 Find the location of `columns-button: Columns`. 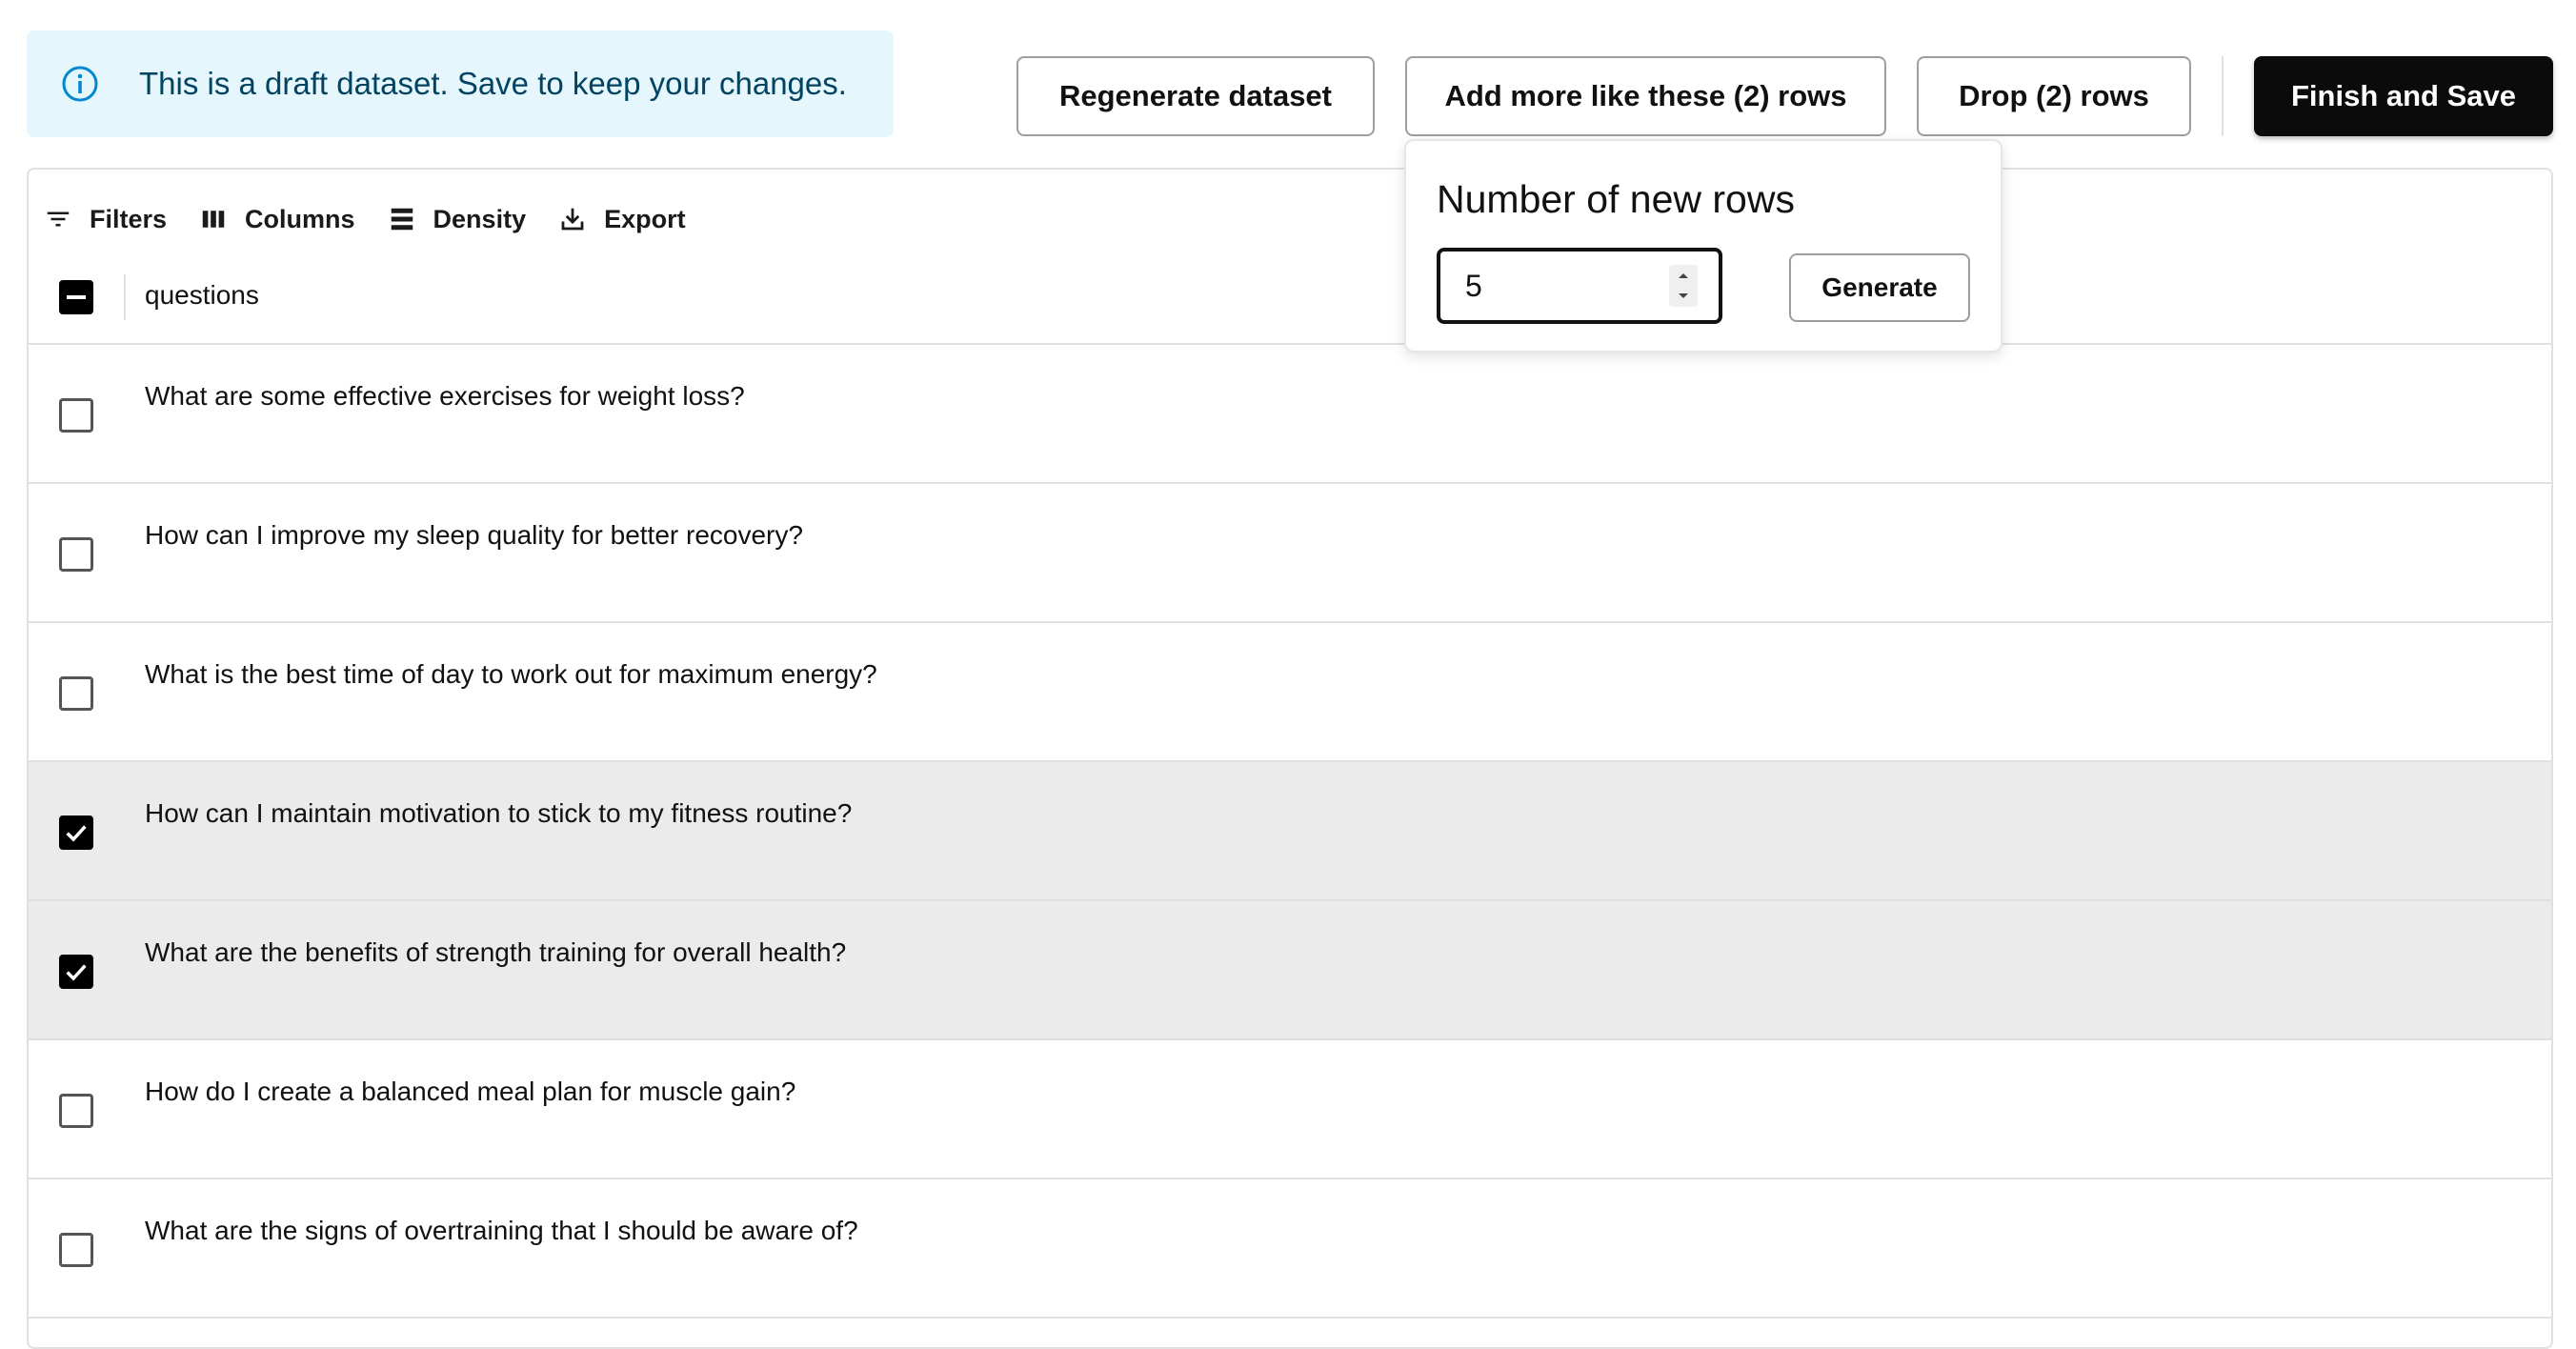

columns-button: Columns is located at coordinates (277, 219).